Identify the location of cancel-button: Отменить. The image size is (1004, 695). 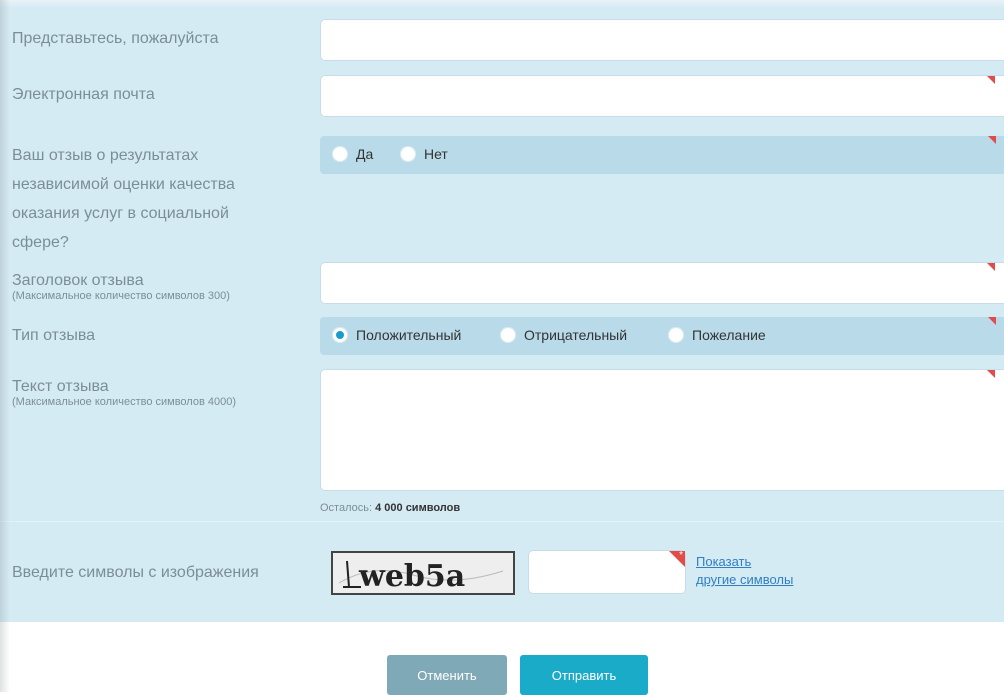
(447, 675).